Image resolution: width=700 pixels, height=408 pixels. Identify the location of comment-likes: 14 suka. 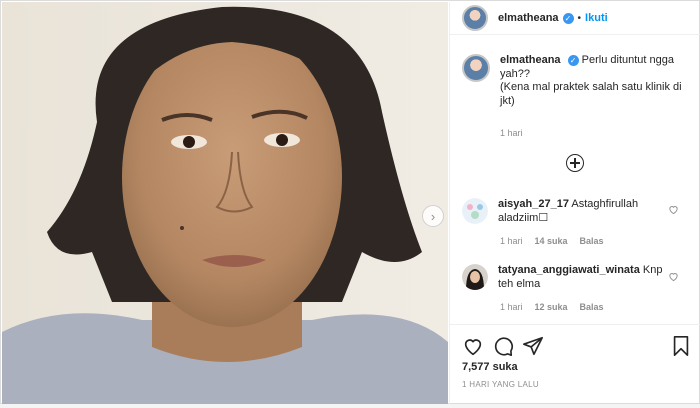
(551, 241).